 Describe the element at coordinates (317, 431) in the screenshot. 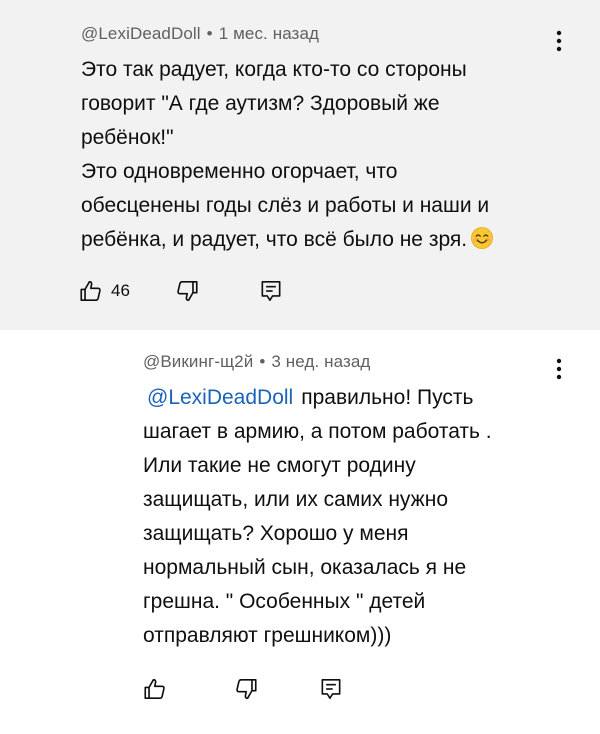

I see `reply-text-line: шагает в армию, а потом работать .` at that location.